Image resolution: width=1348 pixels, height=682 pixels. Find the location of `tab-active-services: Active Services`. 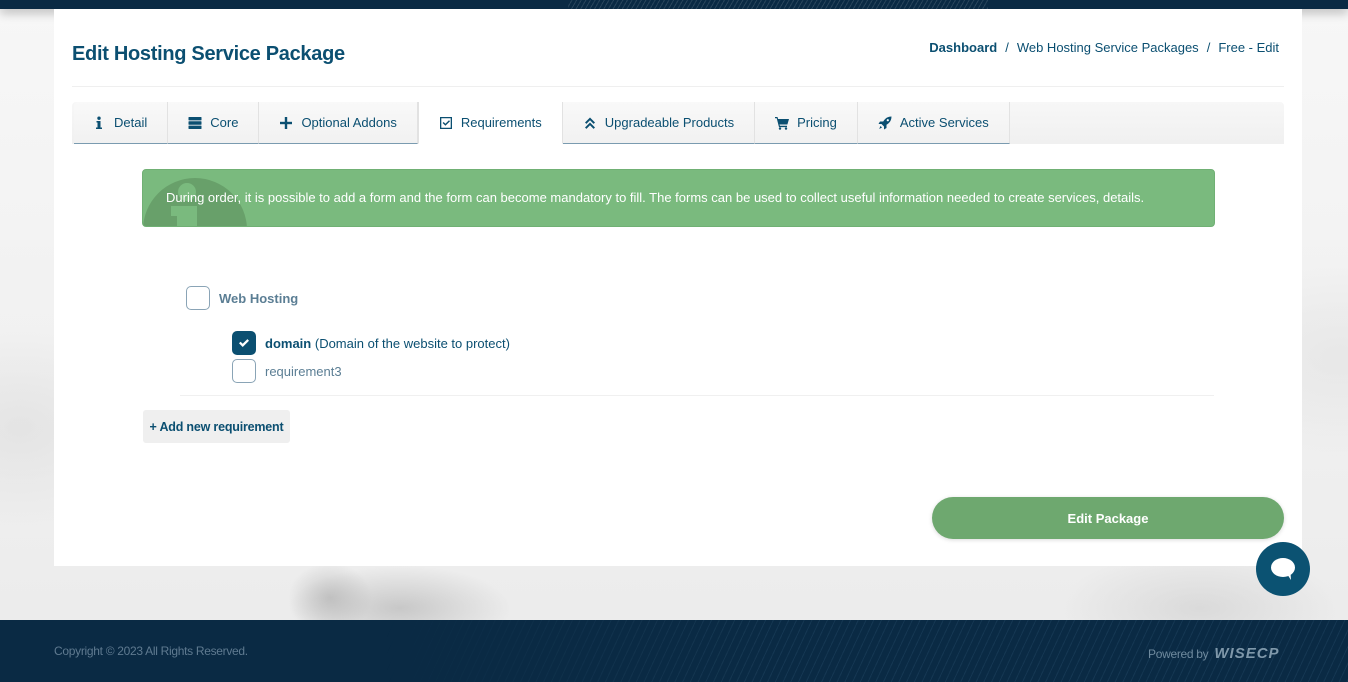

tab-active-services: Active Services is located at coordinates (933, 123).